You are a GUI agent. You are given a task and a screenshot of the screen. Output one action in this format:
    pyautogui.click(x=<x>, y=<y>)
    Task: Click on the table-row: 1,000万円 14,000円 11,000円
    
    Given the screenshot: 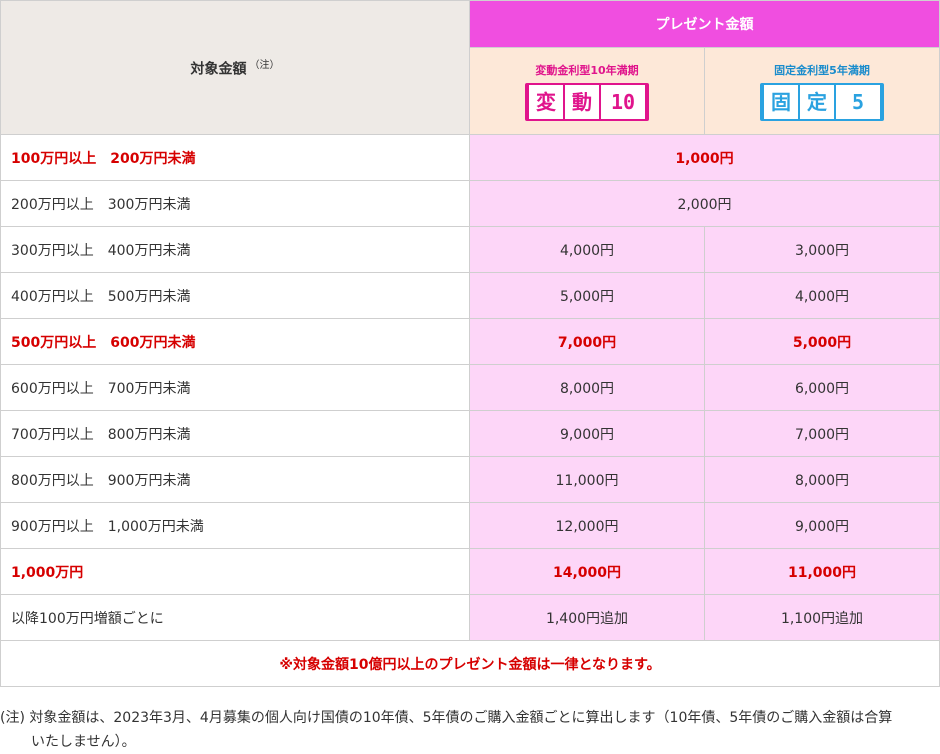 What is the action you would take?
    pyautogui.click(x=470, y=571)
    